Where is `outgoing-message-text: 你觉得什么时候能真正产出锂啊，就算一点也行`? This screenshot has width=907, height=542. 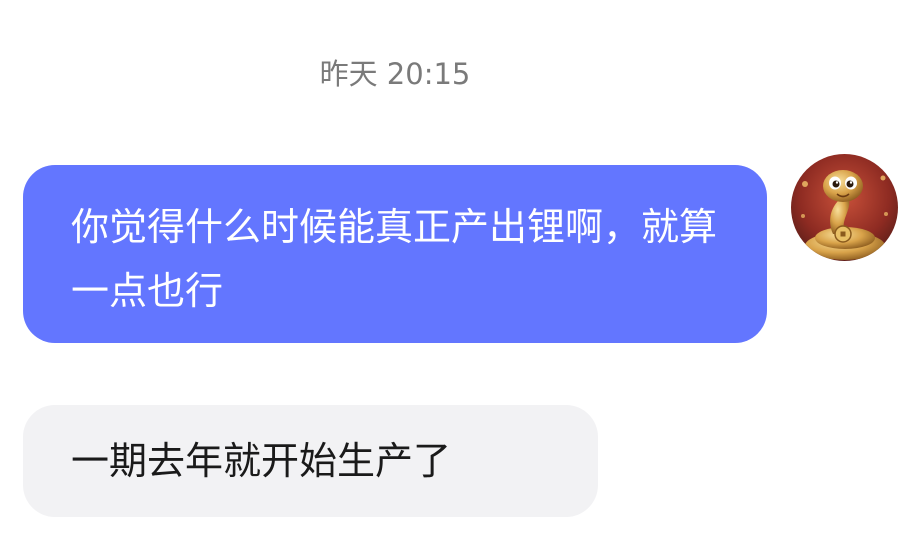 outgoing-message-text: 你觉得什么时候能真正产出锂啊，就算一点也行 is located at coordinates (394, 259).